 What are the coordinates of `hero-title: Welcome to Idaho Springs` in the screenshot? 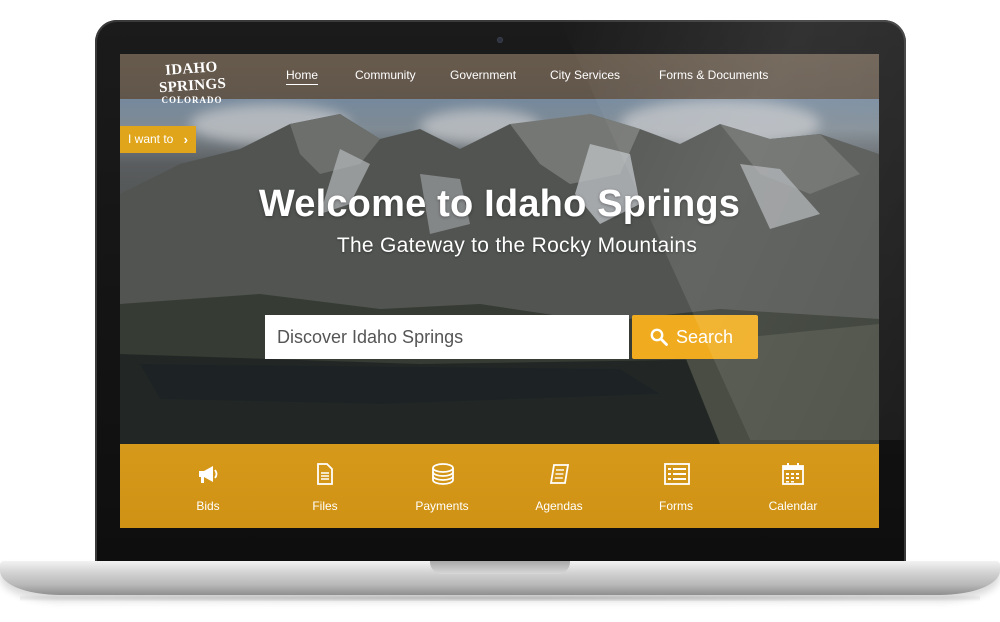 It's located at (499, 204).